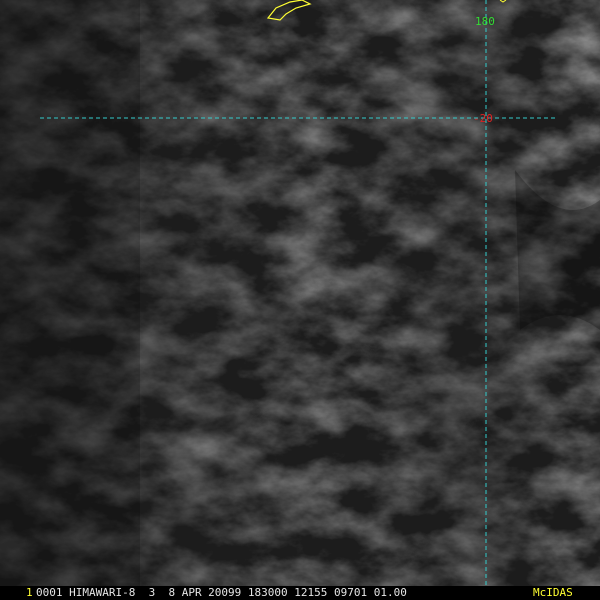 This screenshot has width=600, height=600. Describe the element at coordinates (29, 592) in the screenshot. I see `frame-number: 1` at that location.